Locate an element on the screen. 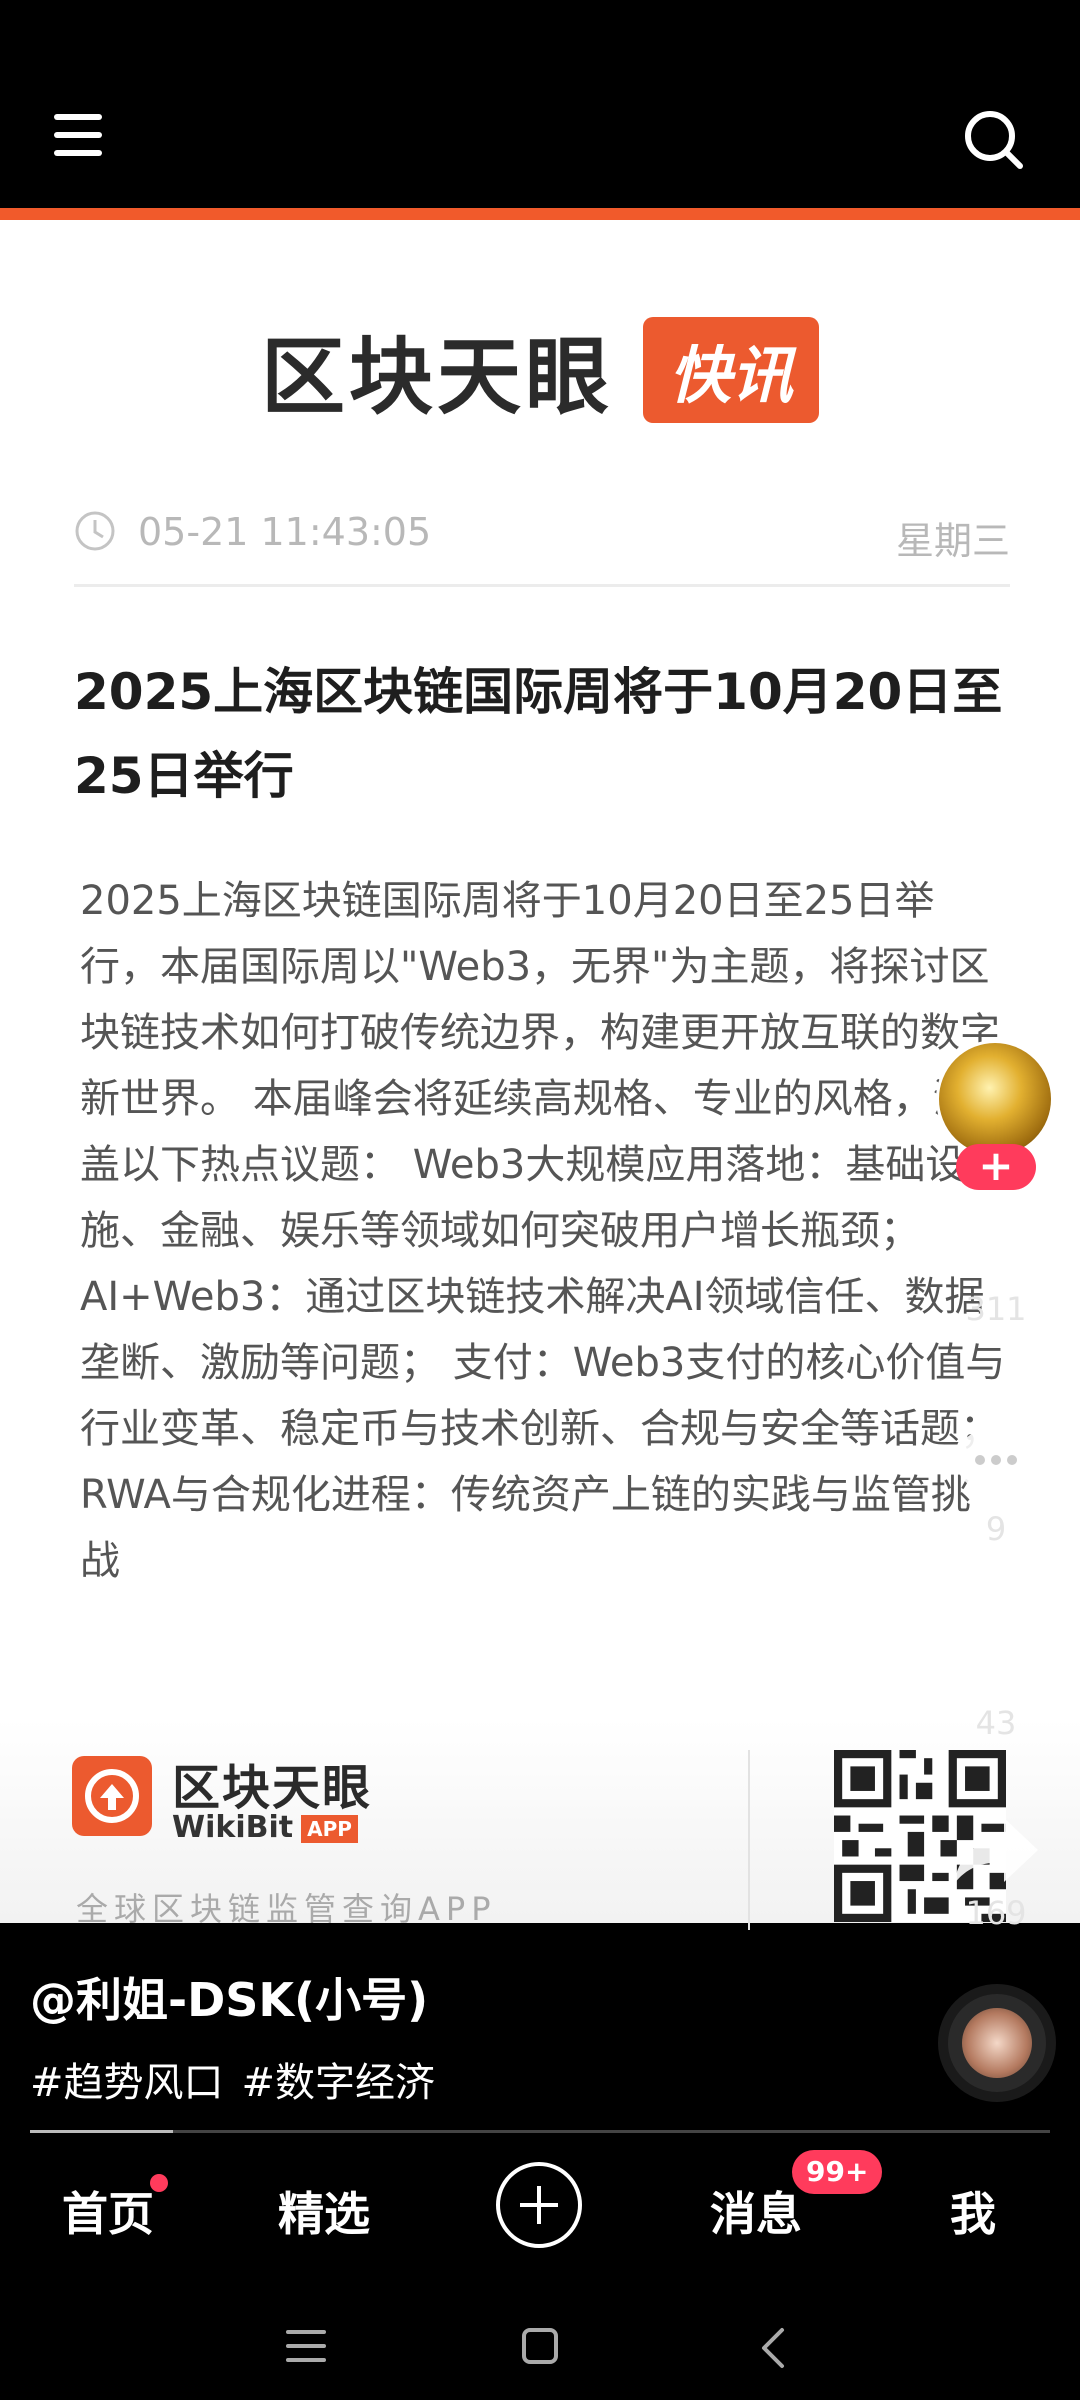 The width and height of the screenshot is (1080, 2400). nav-home: 首页 is located at coordinates (115, 2209).